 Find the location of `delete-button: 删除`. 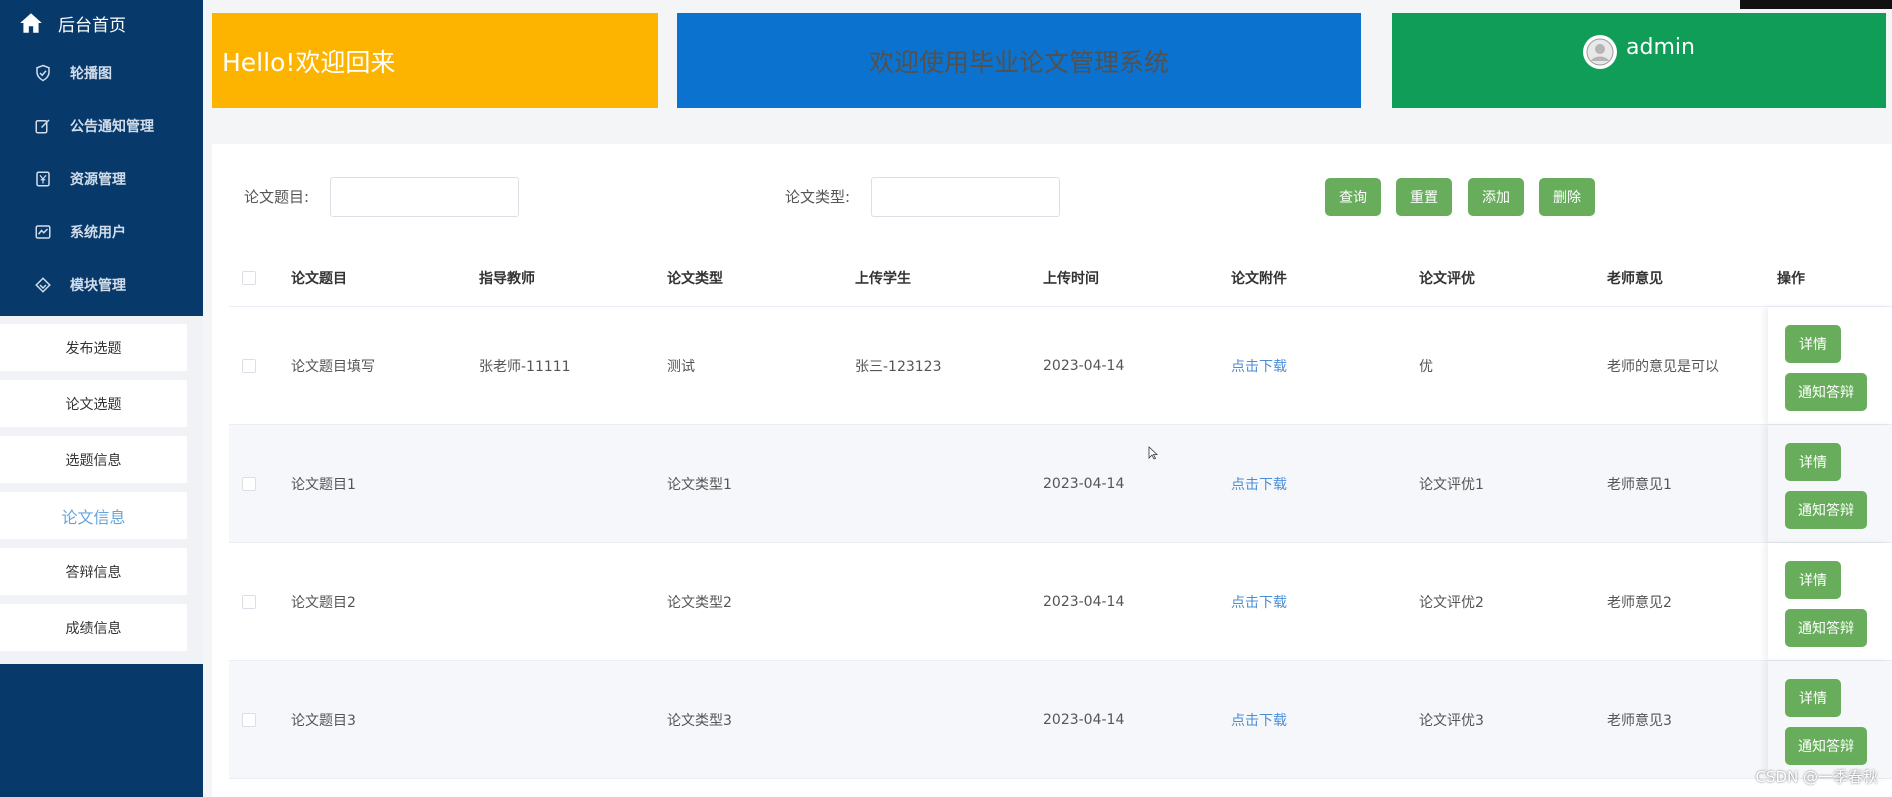

delete-button: 删除 is located at coordinates (1567, 197).